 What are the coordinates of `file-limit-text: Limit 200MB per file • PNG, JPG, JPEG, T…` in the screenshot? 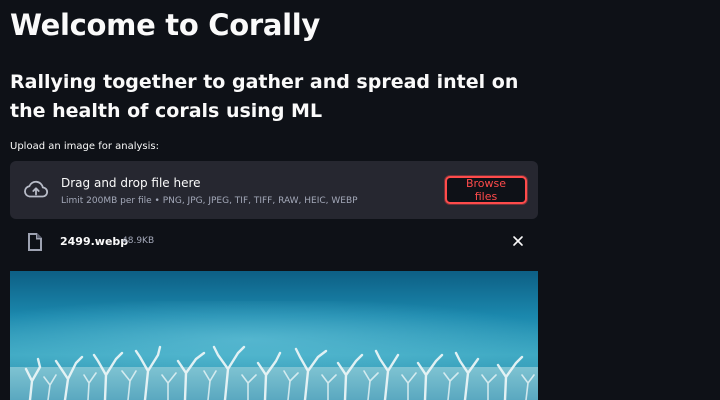 It's located at (209, 201).